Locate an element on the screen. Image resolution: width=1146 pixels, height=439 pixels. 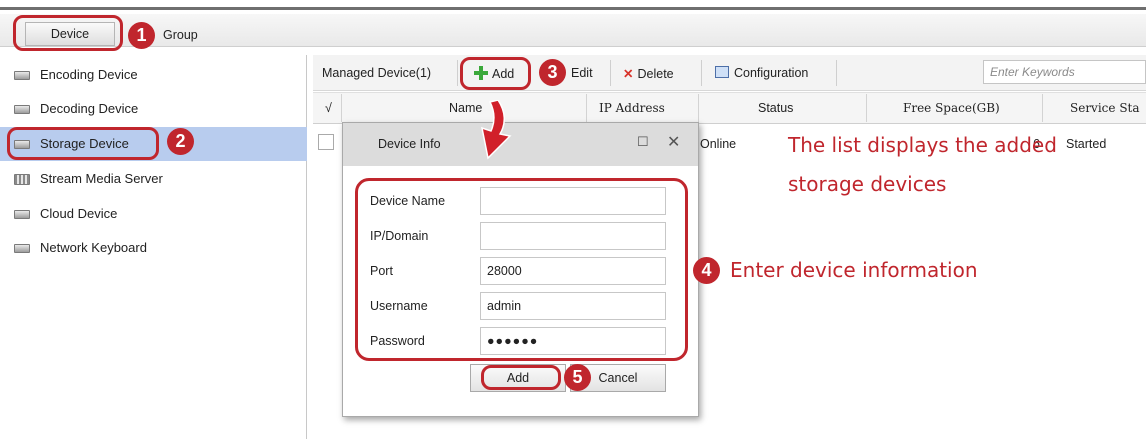
list-note-line2: storage devices is located at coordinates (867, 184).